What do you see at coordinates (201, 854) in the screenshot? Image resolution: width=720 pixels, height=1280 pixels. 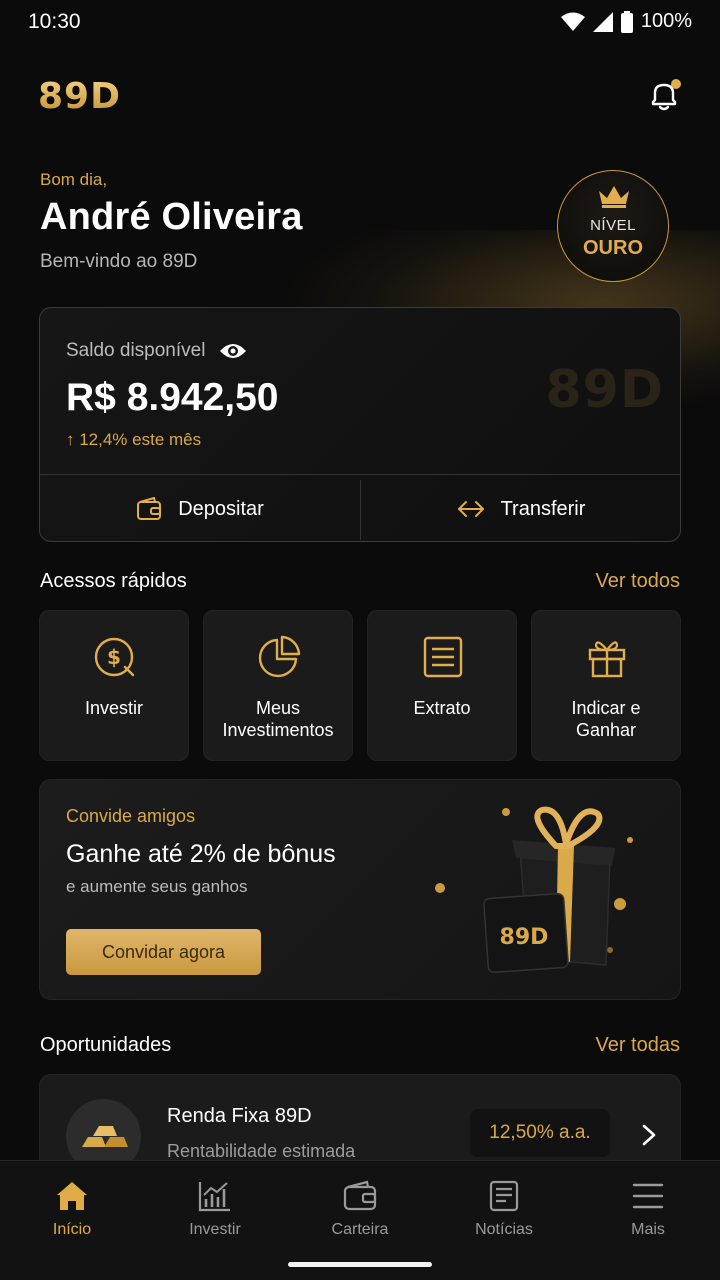 I see `invite-headline: Ganhe até 2% de bônus` at bounding box center [201, 854].